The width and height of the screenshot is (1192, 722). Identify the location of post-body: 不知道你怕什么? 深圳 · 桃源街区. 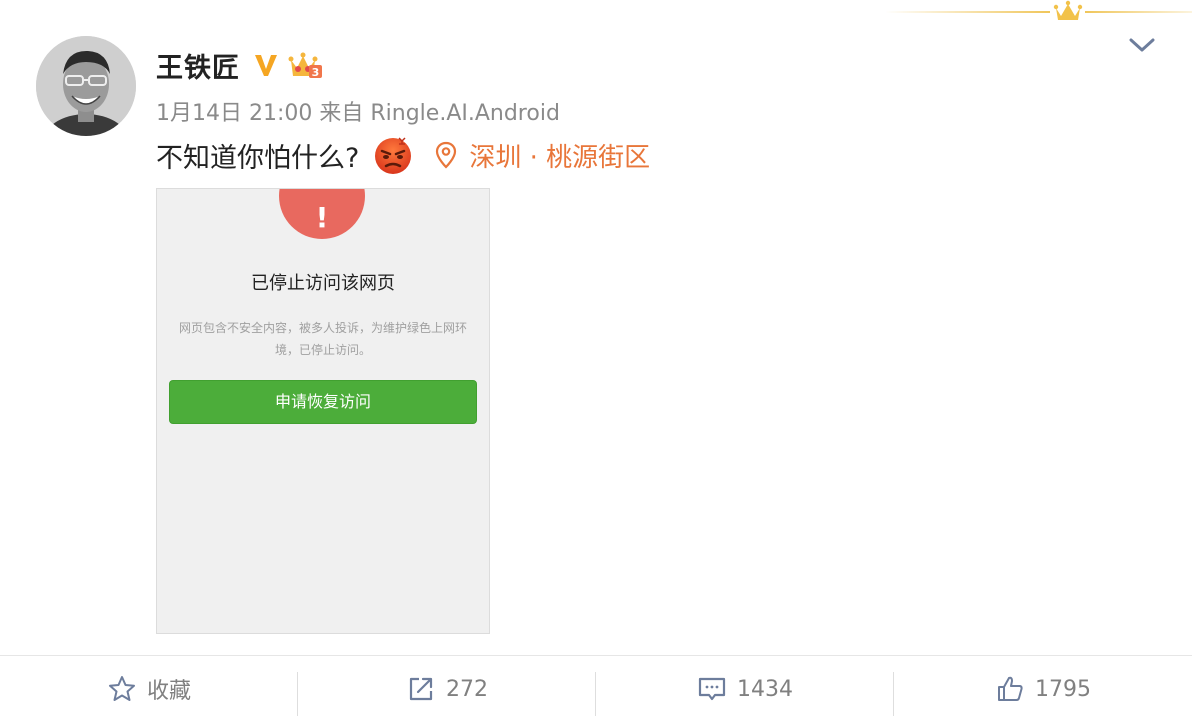
(403, 155).